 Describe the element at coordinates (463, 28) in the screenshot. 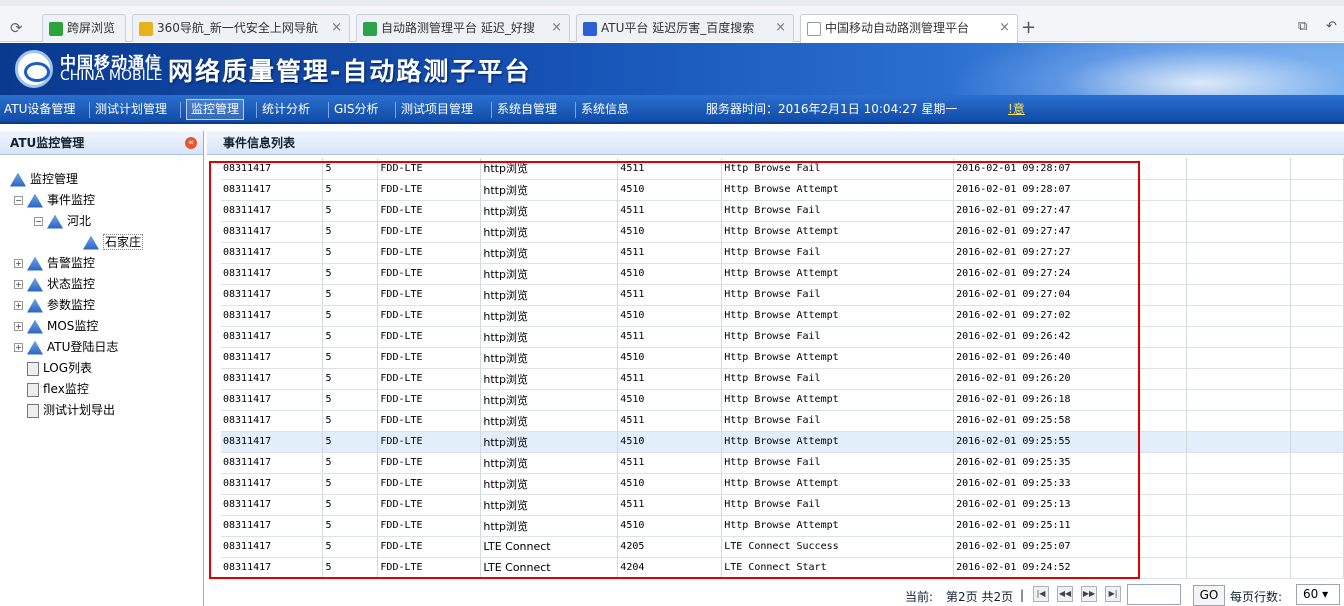

I see `browser-tab: 自动路测管理平台 延迟_好搜 ×` at that location.